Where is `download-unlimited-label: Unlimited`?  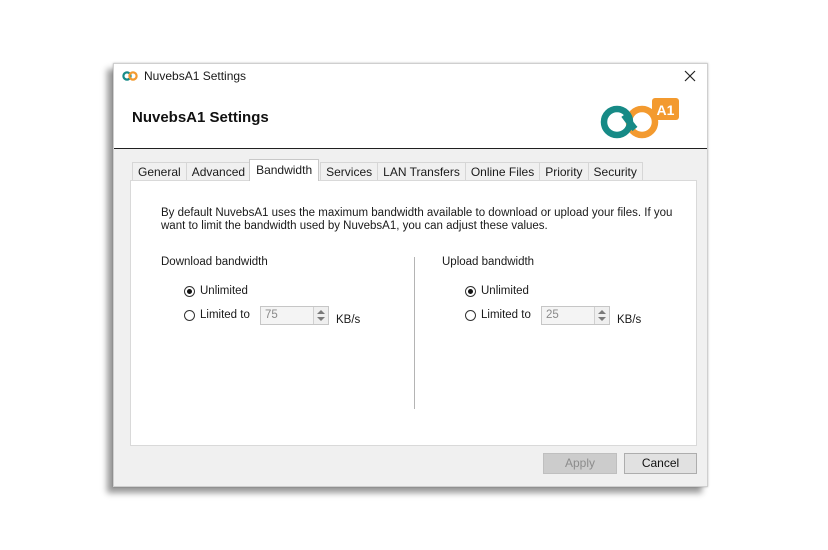
download-unlimited-label: Unlimited is located at coordinates (224, 291).